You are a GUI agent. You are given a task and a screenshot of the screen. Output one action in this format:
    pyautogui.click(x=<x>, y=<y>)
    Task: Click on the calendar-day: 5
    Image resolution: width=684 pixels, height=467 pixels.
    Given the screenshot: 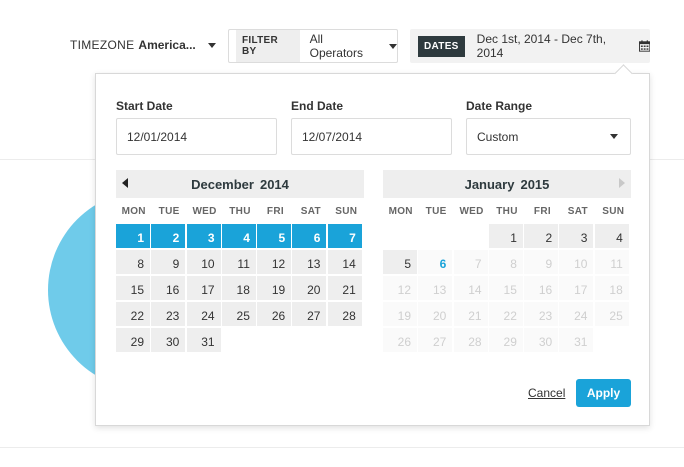 What is the action you would take?
    pyautogui.click(x=400, y=262)
    